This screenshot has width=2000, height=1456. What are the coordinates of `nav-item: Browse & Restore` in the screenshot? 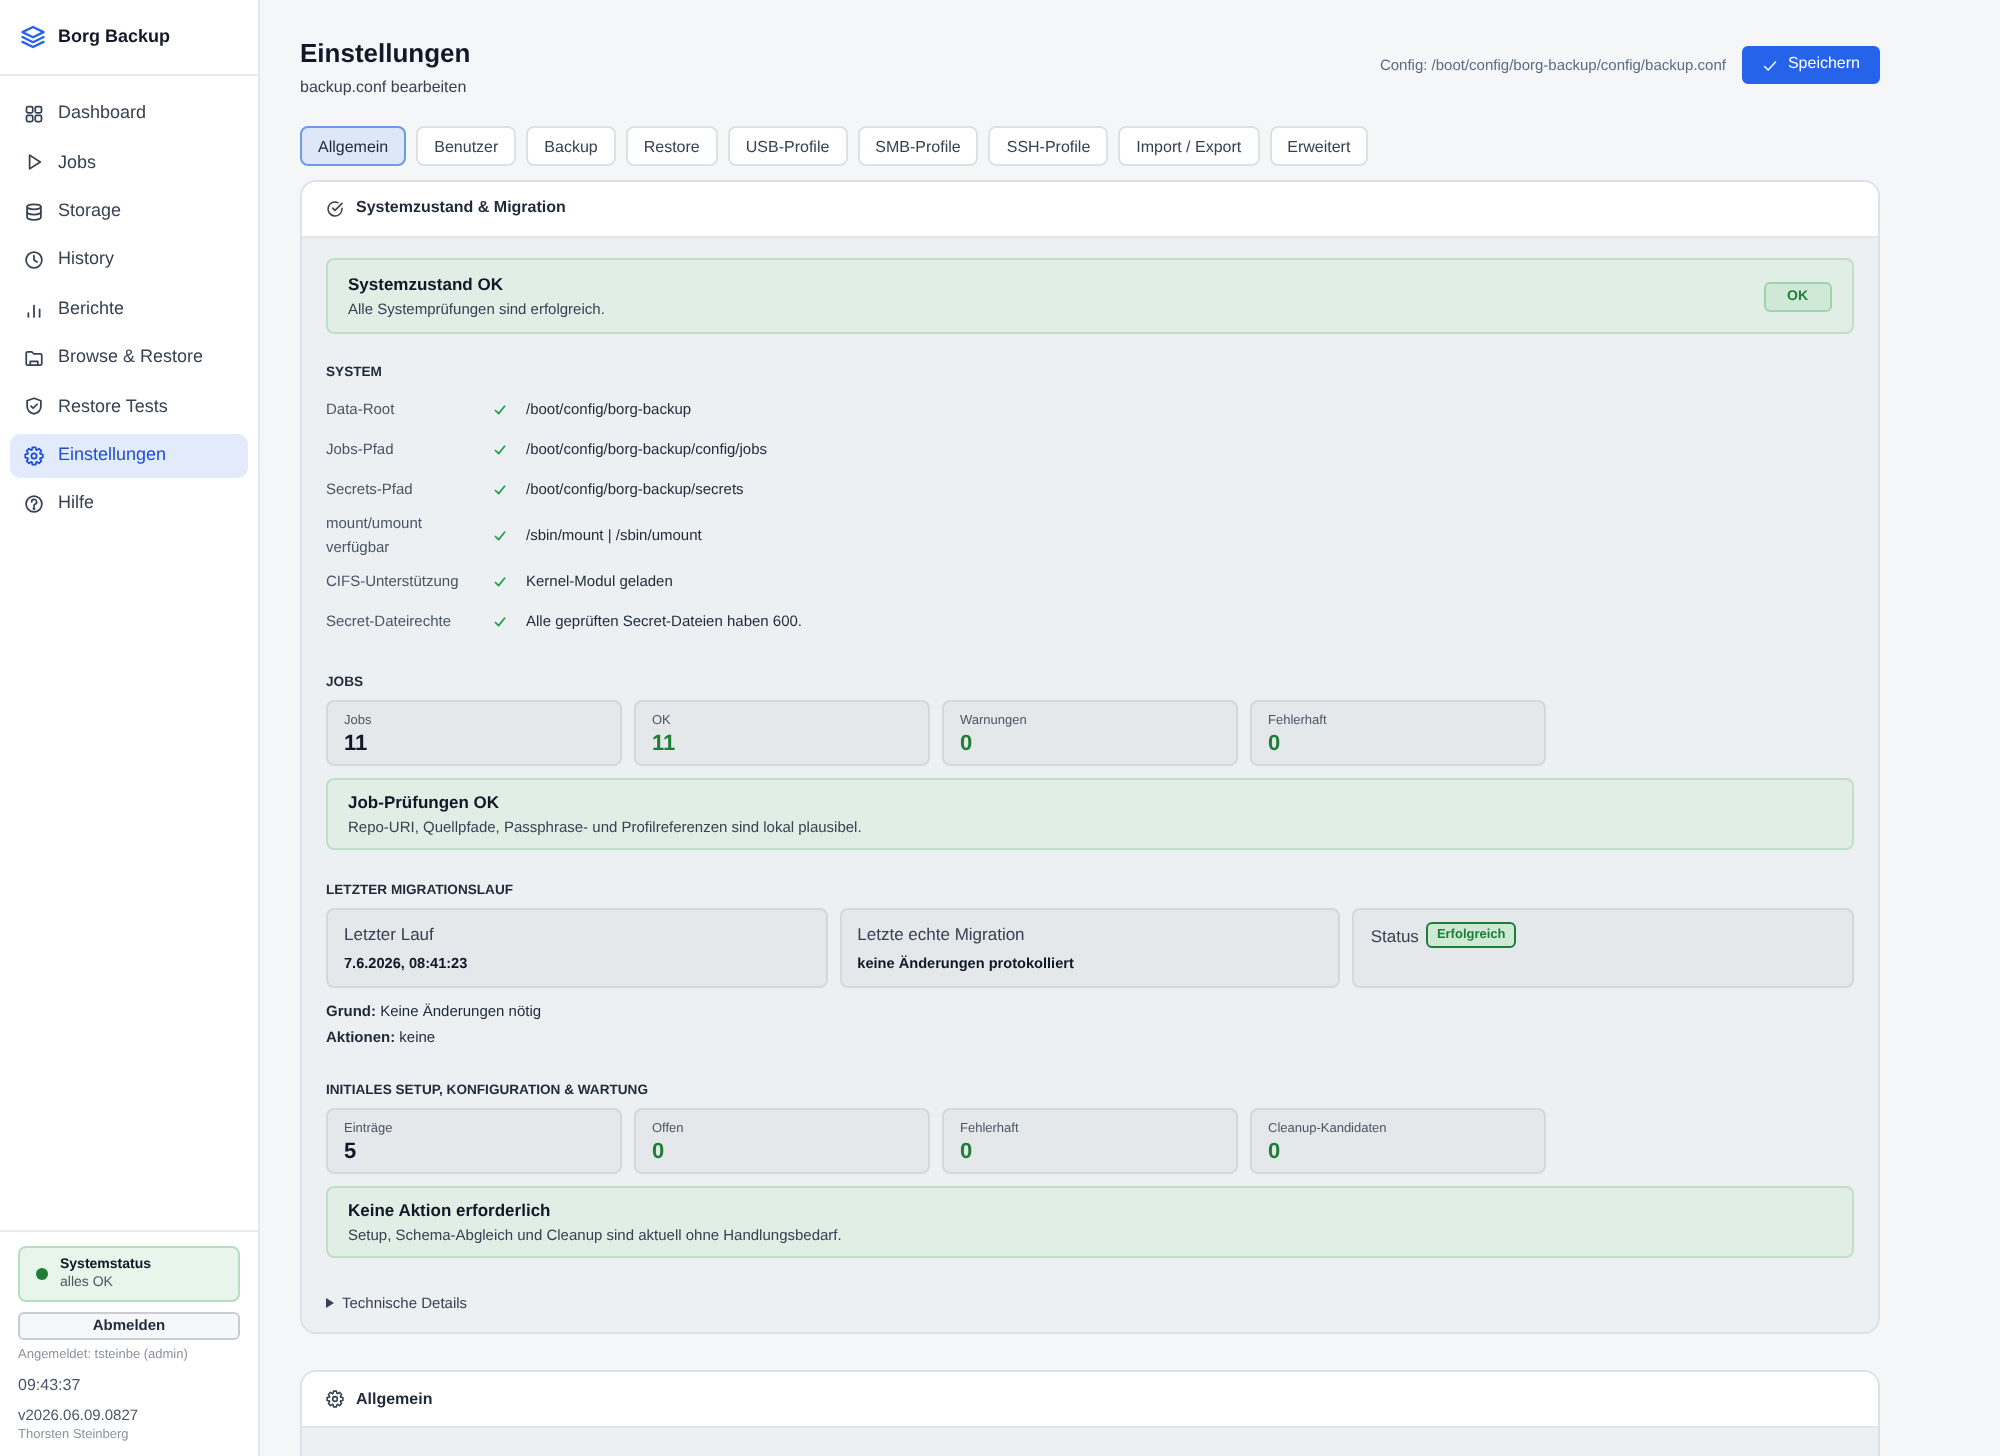 It's located at (129, 357).